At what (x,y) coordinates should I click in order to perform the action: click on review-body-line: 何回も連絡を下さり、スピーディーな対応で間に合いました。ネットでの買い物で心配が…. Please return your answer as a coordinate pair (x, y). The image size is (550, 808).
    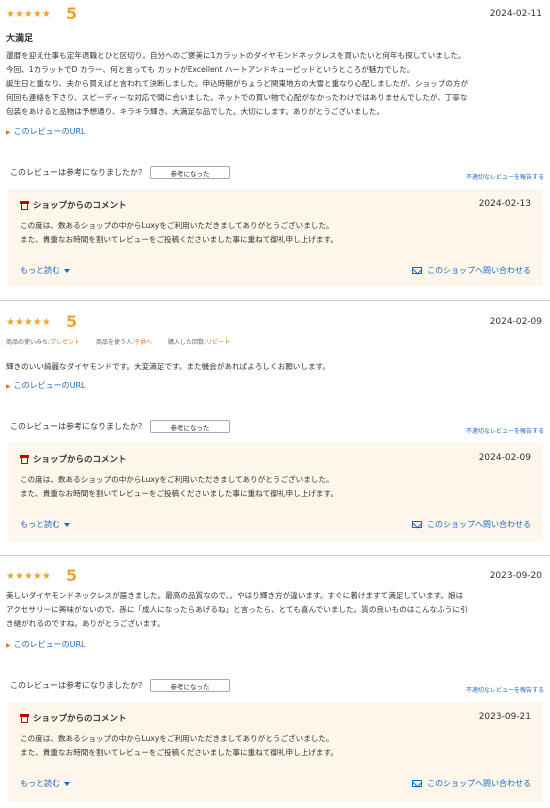
    Looking at the image, I should click on (237, 97).